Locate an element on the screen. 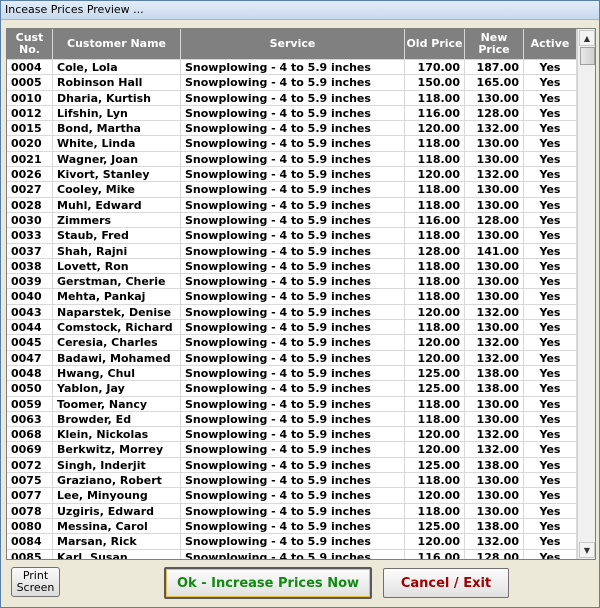  column-header-active: Active is located at coordinates (550, 44).